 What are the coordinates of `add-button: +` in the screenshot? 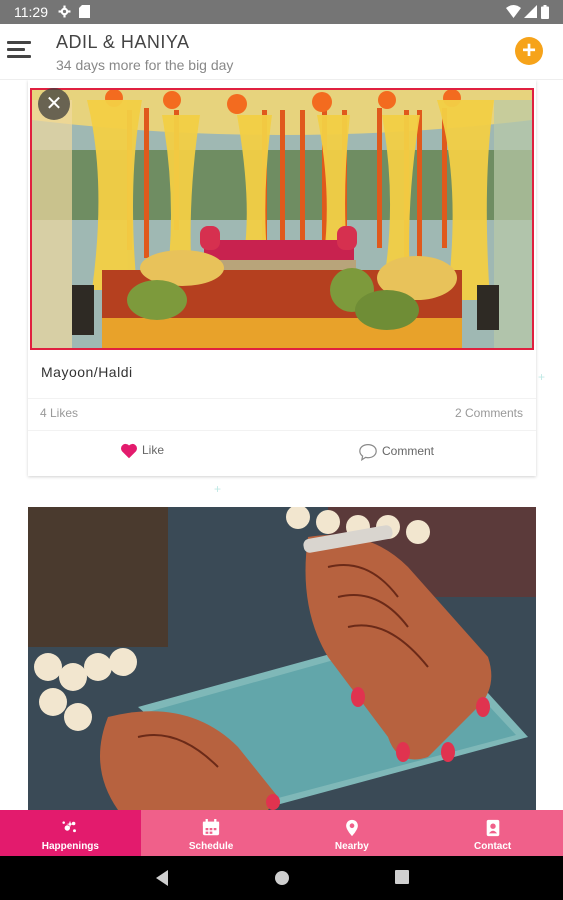 It's located at (529, 51).